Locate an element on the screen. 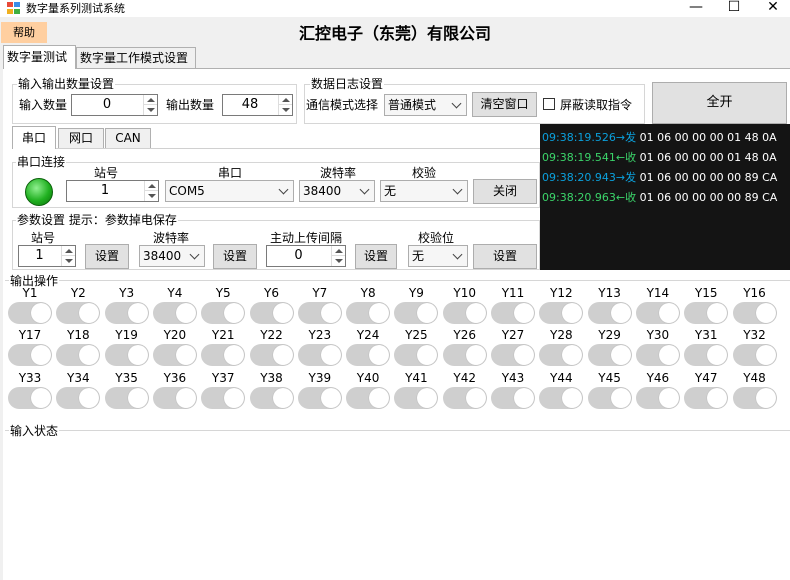 This screenshot has width=790, height=580. open-all-button: 全开 is located at coordinates (719, 103).